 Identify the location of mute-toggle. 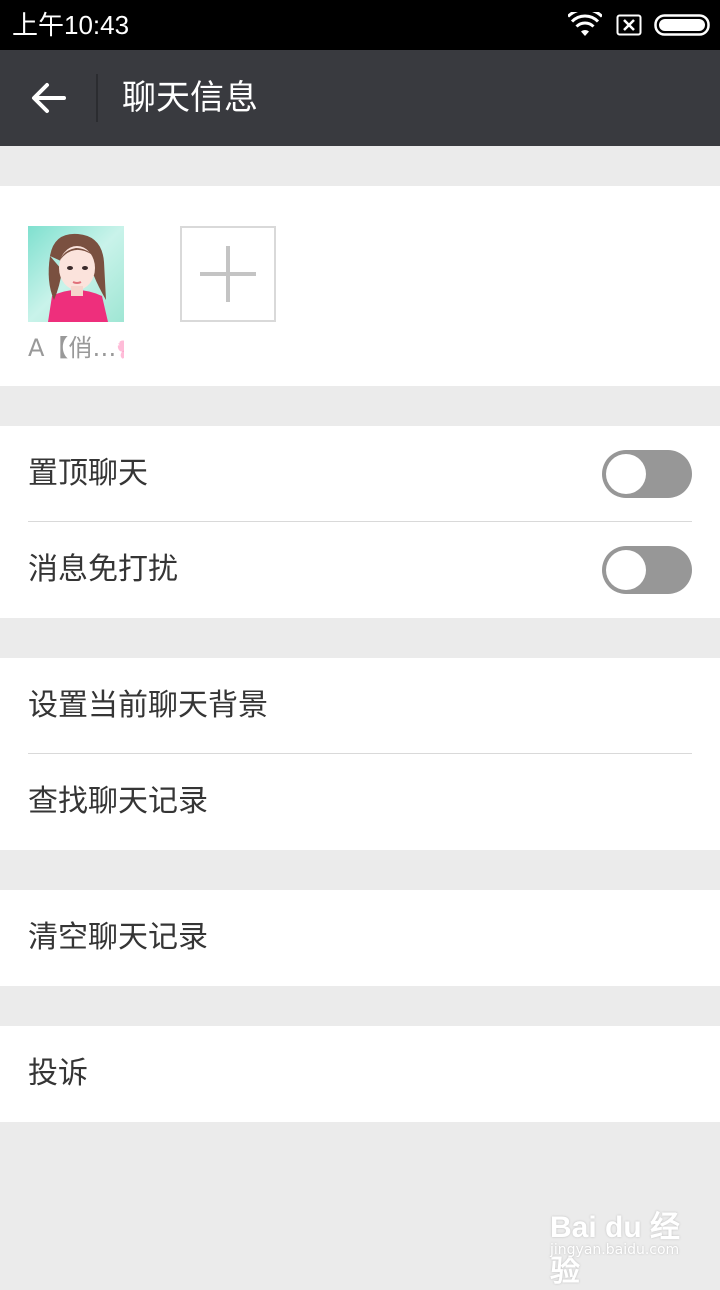
(647, 570).